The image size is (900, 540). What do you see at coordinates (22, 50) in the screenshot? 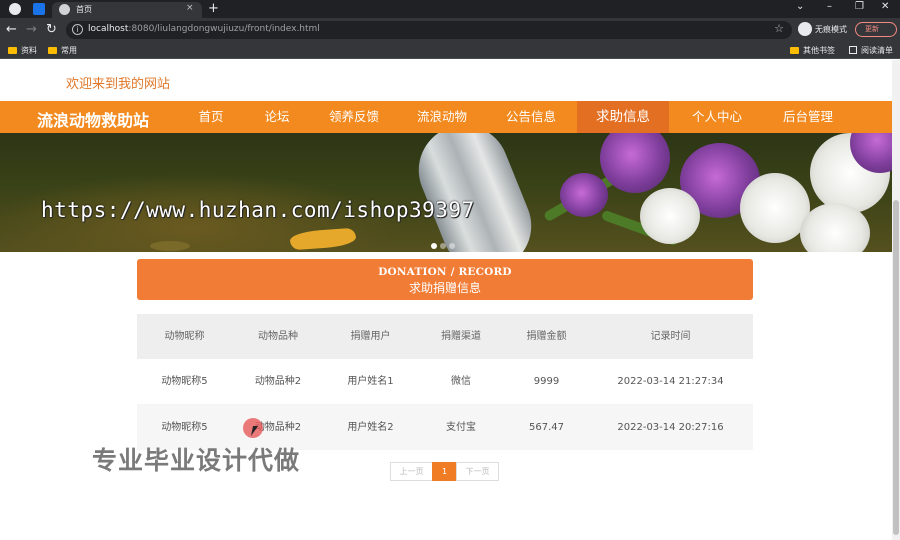
I see `bookmark-folder-0: 资料` at bounding box center [22, 50].